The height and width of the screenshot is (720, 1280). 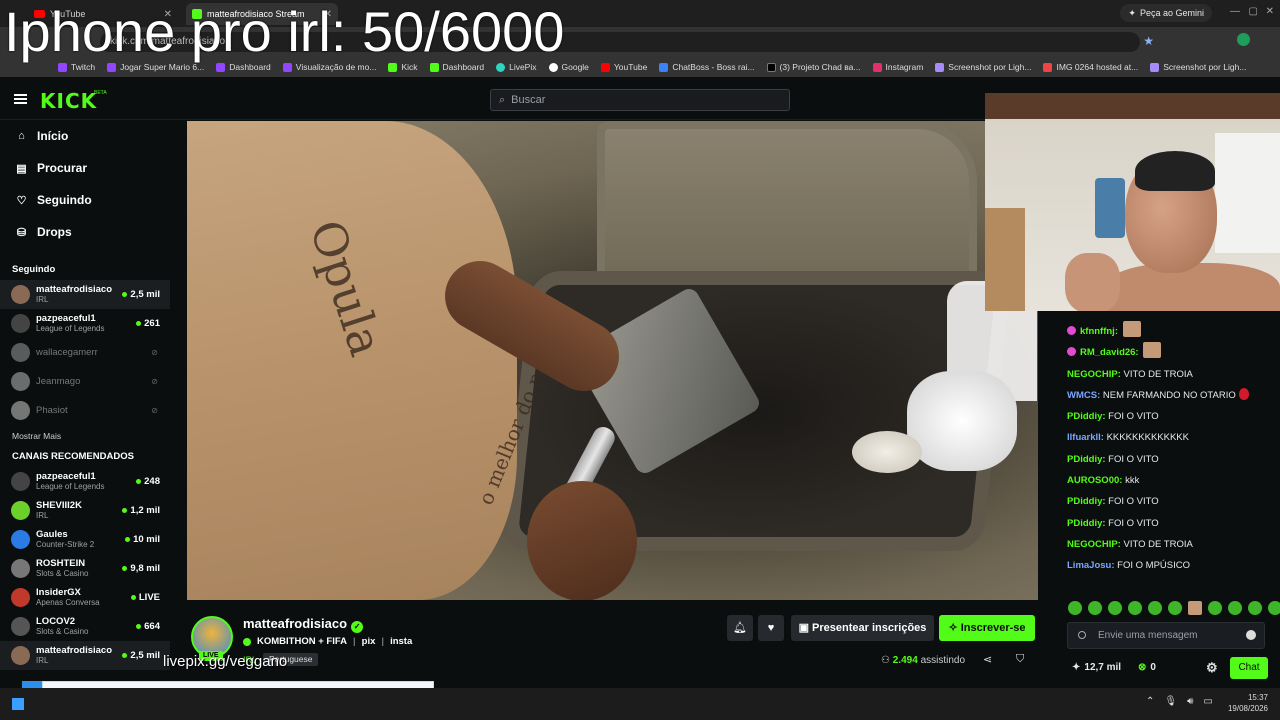 What do you see at coordinates (148, 626) in the screenshot?
I see `viewer-count: 664` at bounding box center [148, 626].